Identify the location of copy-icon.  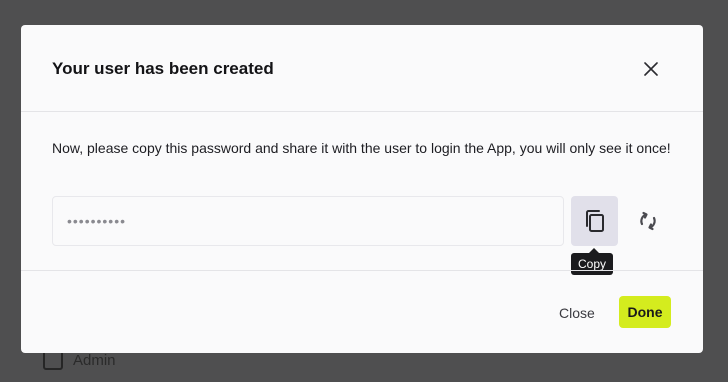
(594, 221).